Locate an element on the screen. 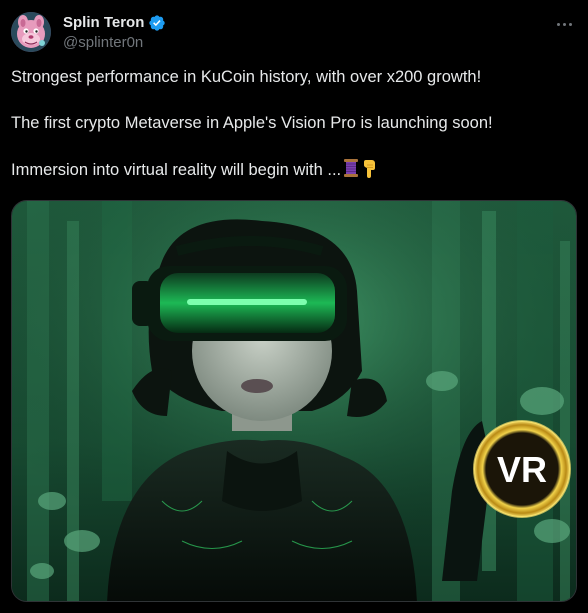  author-name-row: Splin Teron is located at coordinates (114, 23).